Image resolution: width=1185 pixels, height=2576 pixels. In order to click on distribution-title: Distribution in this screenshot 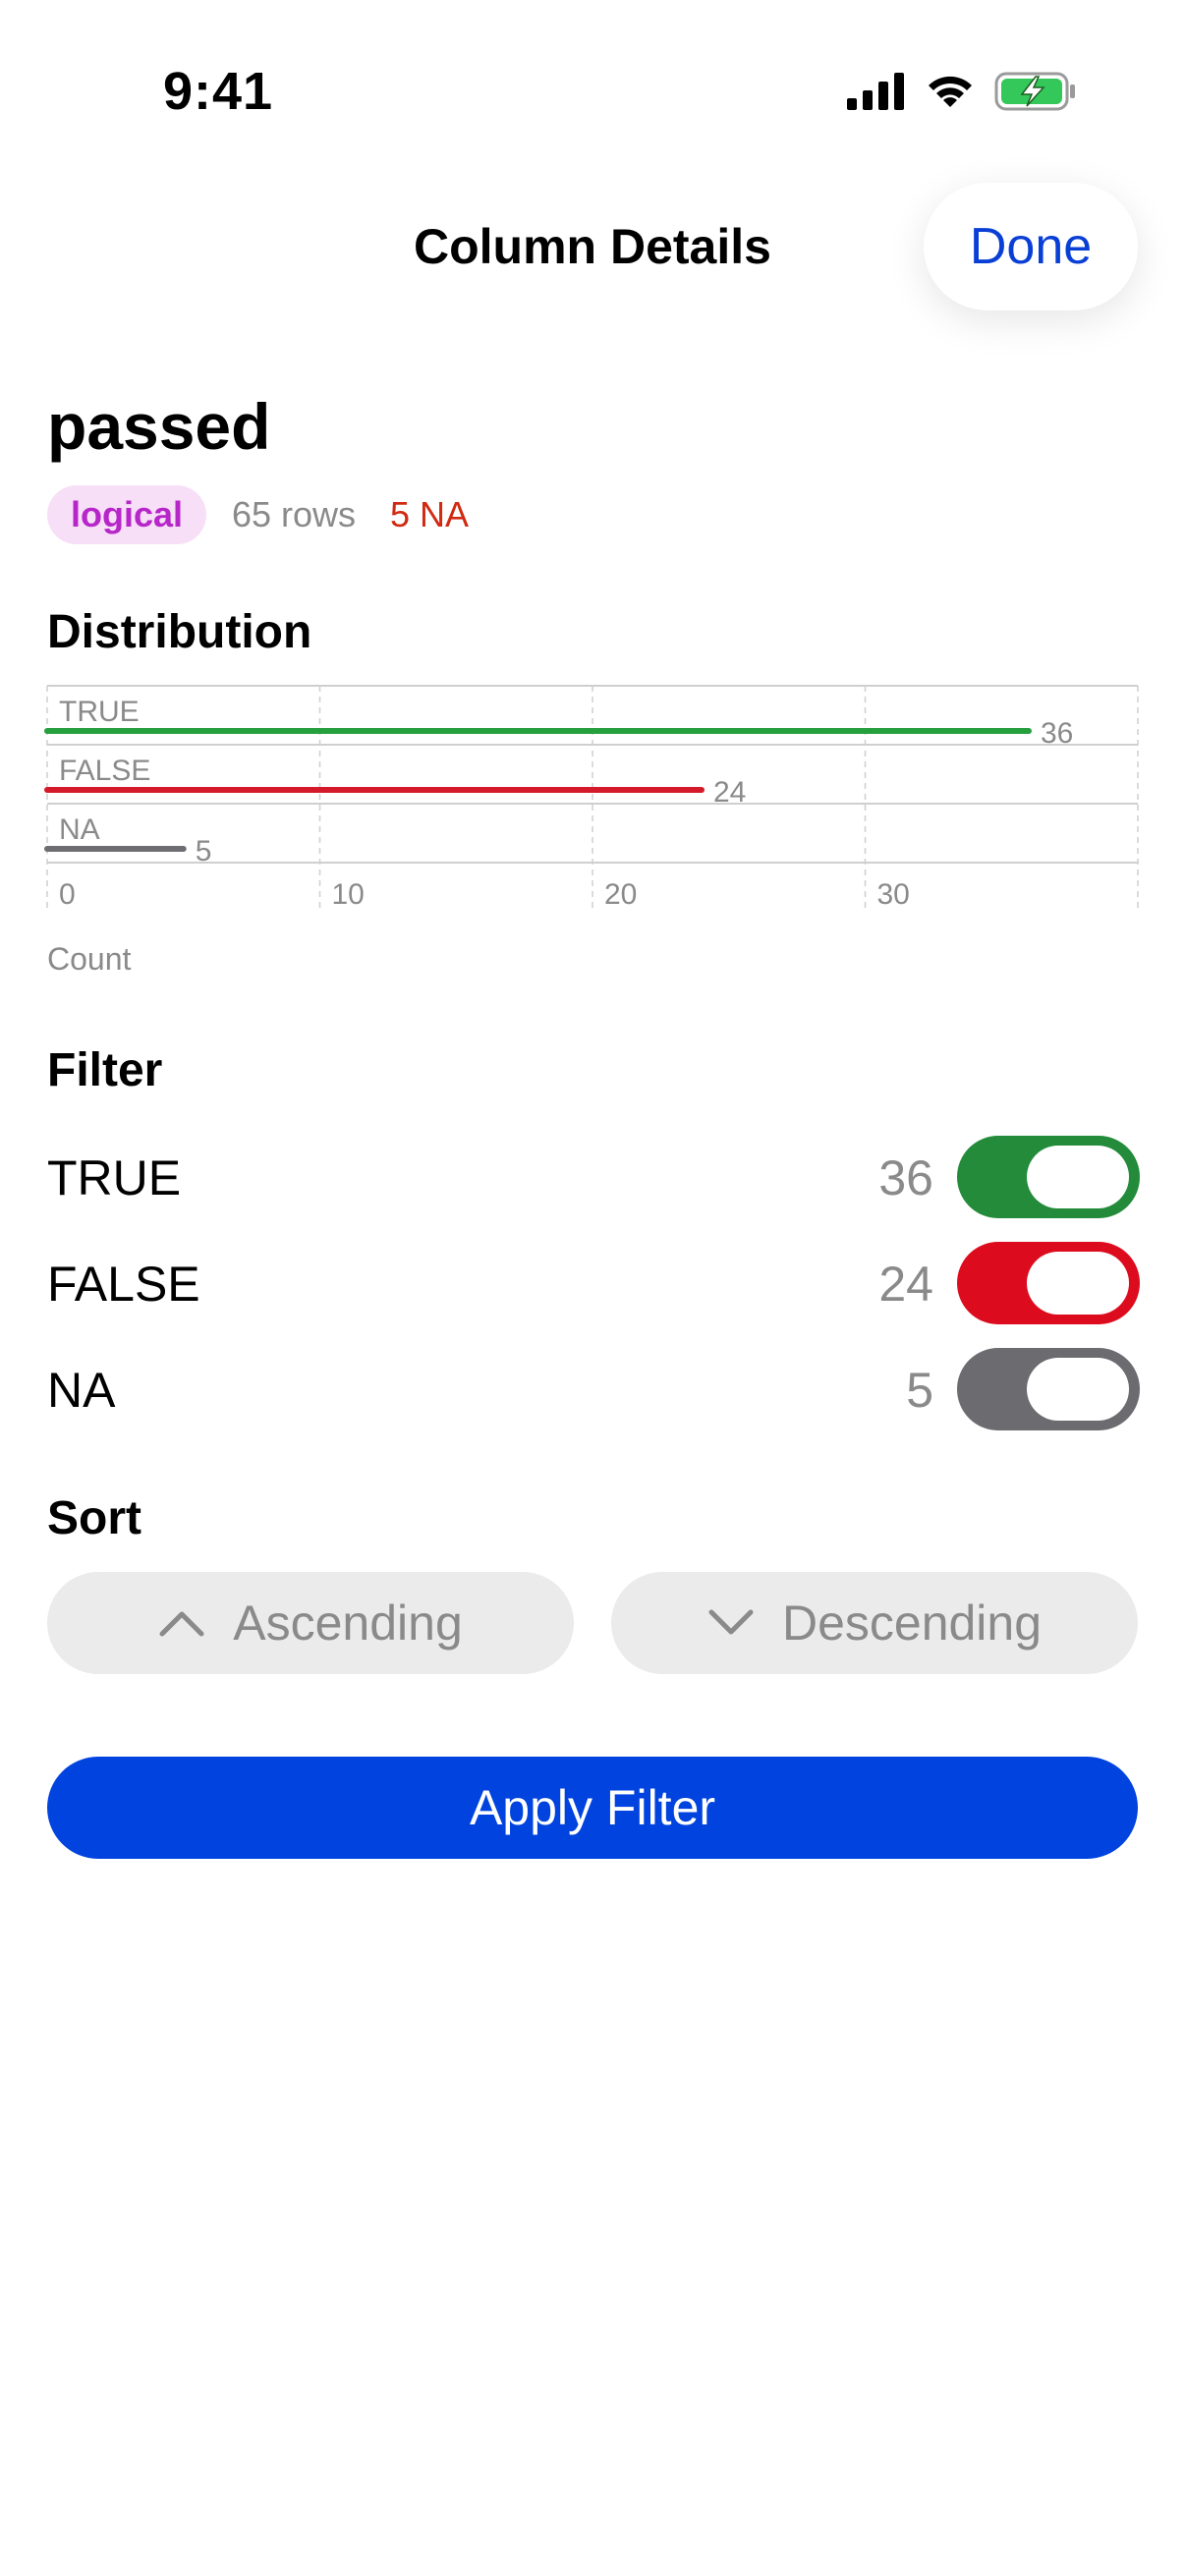, I will do `click(180, 632)`.